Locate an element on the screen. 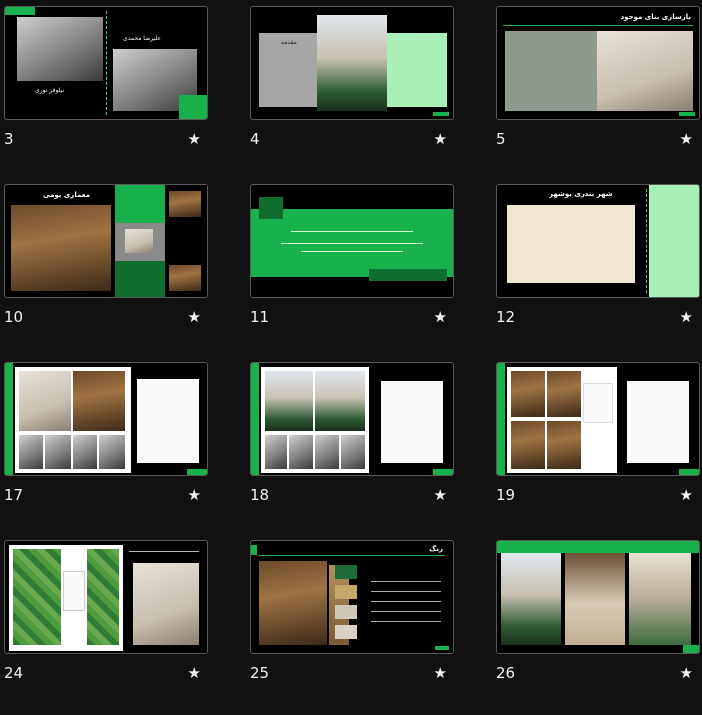  member-name: نیلوفر نوری is located at coordinates (50, 90).